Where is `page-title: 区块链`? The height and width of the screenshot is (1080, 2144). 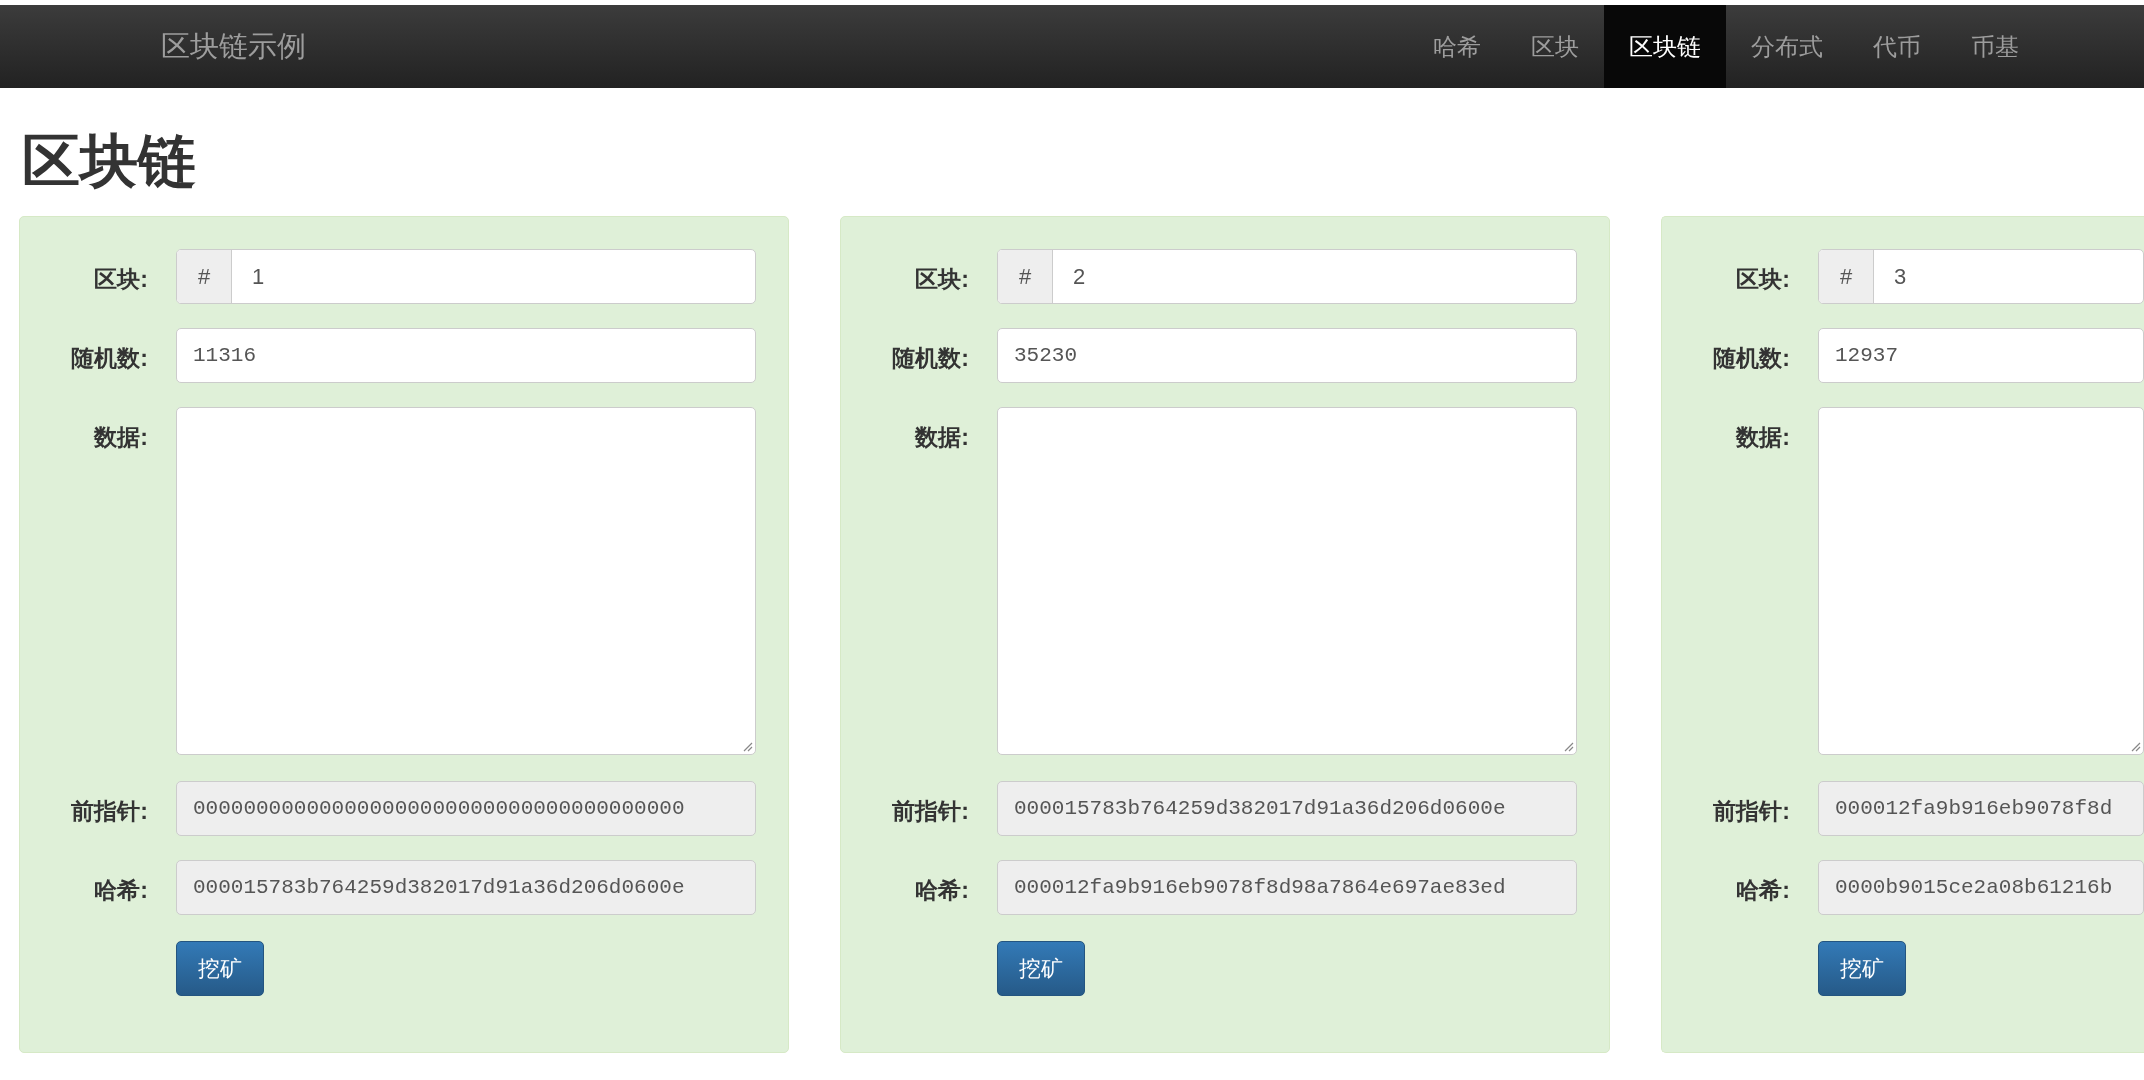
page-title: 区块链 is located at coordinates (109, 161).